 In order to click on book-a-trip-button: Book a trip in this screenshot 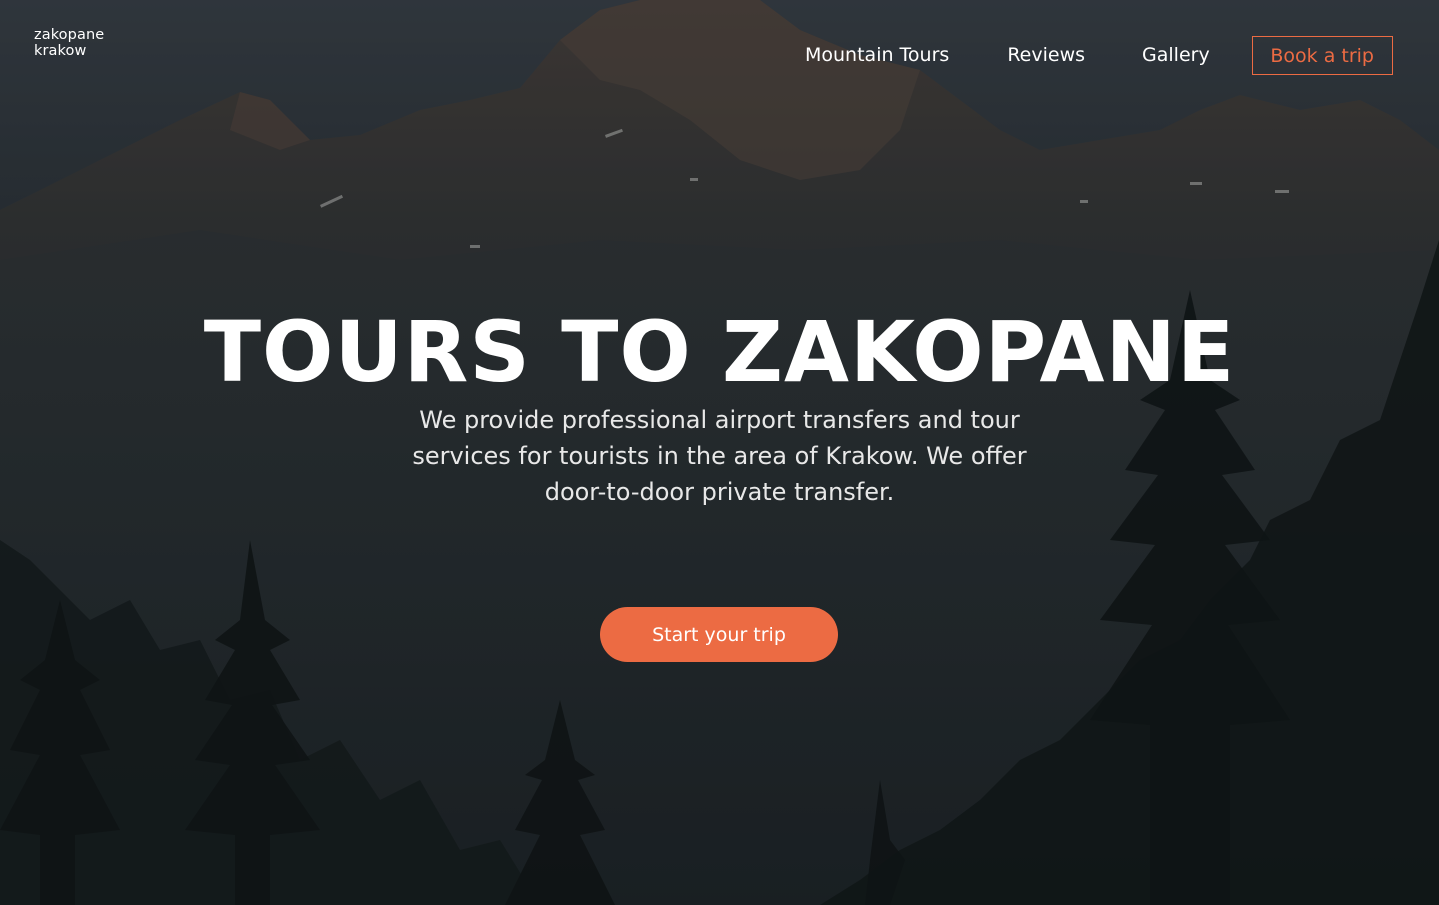, I will do `click(1322, 55)`.